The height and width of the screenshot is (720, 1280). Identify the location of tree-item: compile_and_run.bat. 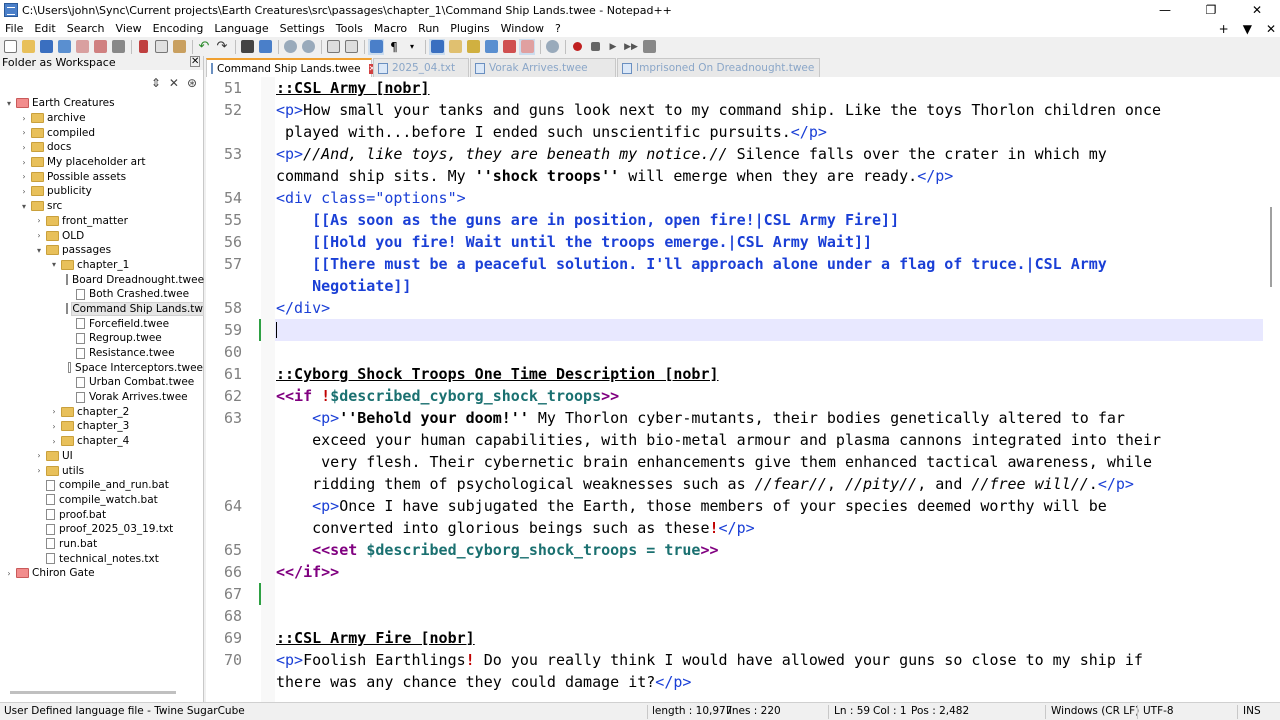
(101, 485).